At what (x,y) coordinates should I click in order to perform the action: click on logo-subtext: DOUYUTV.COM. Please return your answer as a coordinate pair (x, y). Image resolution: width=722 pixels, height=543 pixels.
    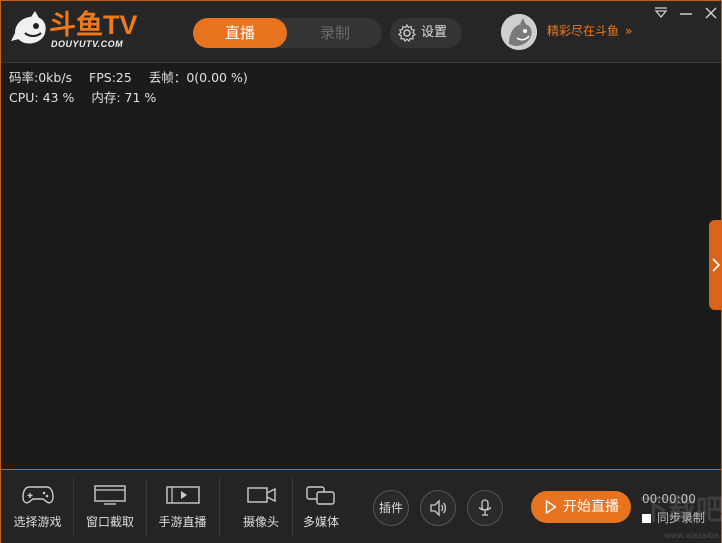
    Looking at the image, I should click on (87, 44).